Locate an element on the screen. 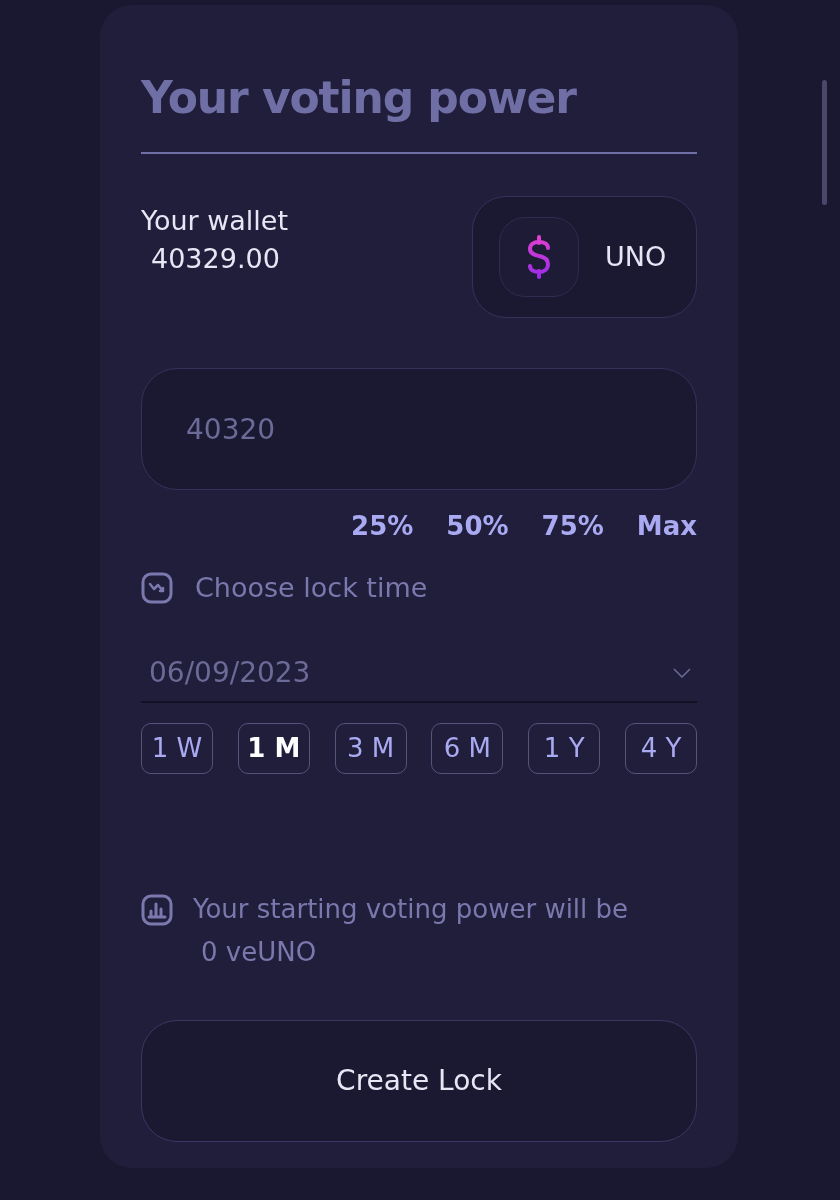 The width and height of the screenshot is (840, 1200). chevron-down-icon is located at coordinates (682, 672).